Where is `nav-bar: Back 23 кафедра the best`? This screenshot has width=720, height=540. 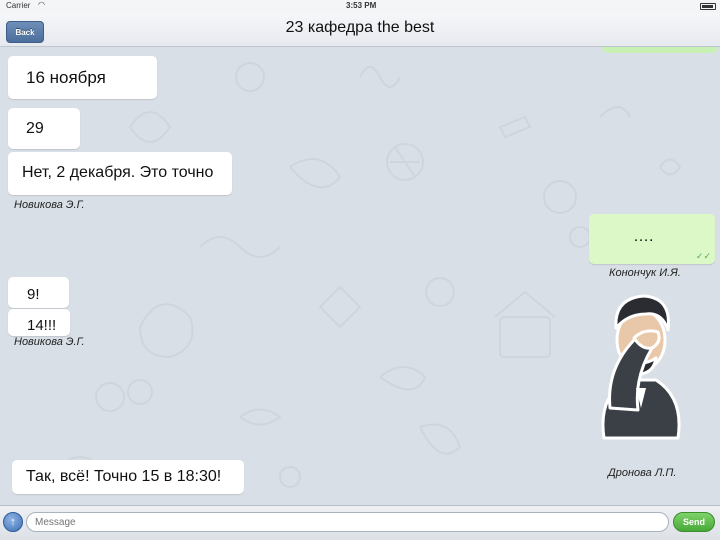 nav-bar: Back 23 кафедра the best is located at coordinates (360, 30).